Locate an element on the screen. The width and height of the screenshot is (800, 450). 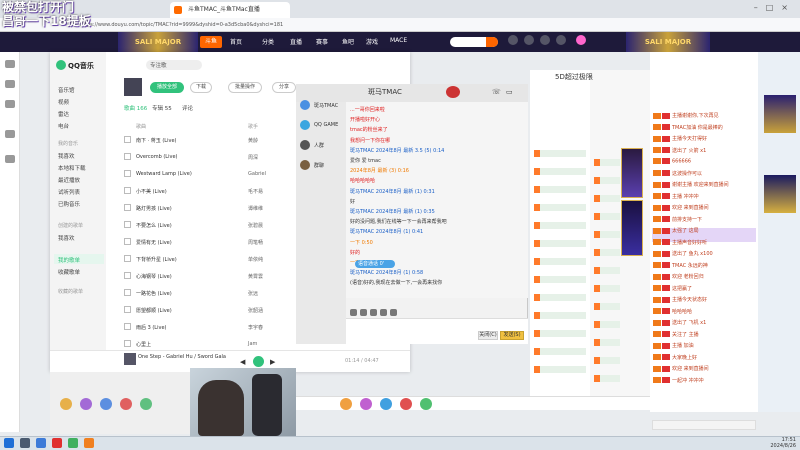
contact-item: 人群 is located at coordinates (319, 145).